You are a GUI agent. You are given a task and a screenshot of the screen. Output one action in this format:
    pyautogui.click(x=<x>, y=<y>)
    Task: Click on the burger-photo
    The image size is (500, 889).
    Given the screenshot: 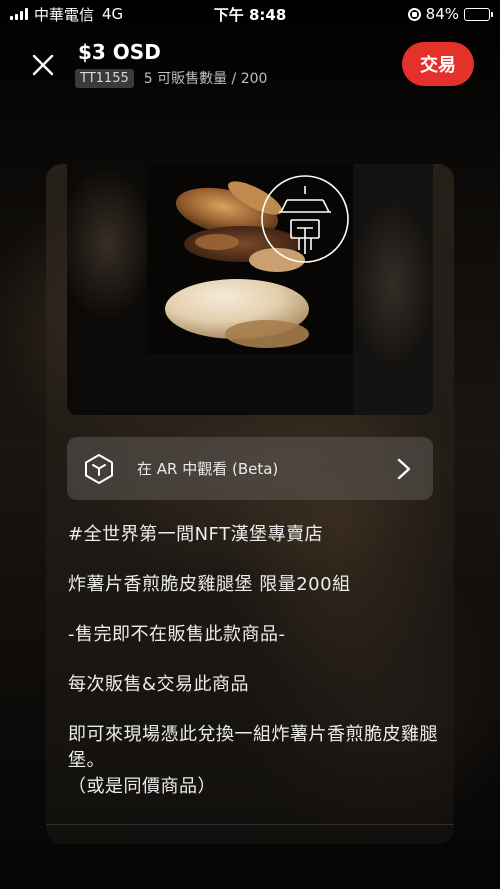 What is the action you would take?
    pyautogui.click(x=250, y=289)
    